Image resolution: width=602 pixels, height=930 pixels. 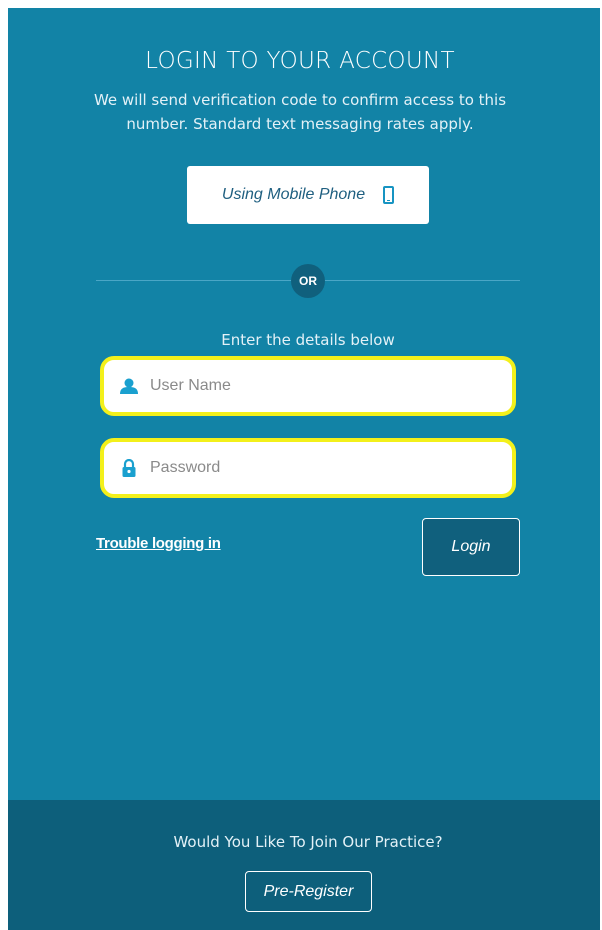 I want to click on username-input, so click(x=331, y=386).